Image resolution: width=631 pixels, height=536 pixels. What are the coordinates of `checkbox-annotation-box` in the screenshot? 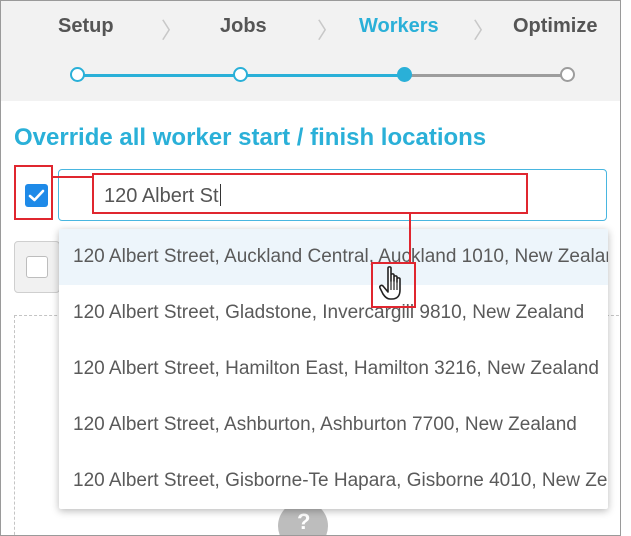 It's located at (33, 192).